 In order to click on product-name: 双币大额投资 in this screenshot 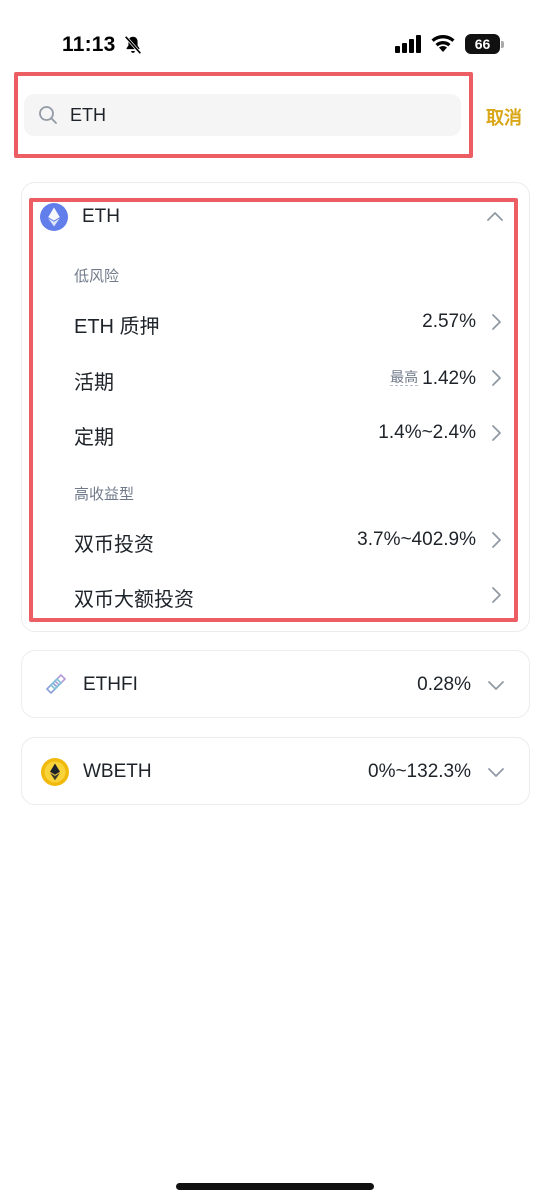, I will do `click(134, 600)`.